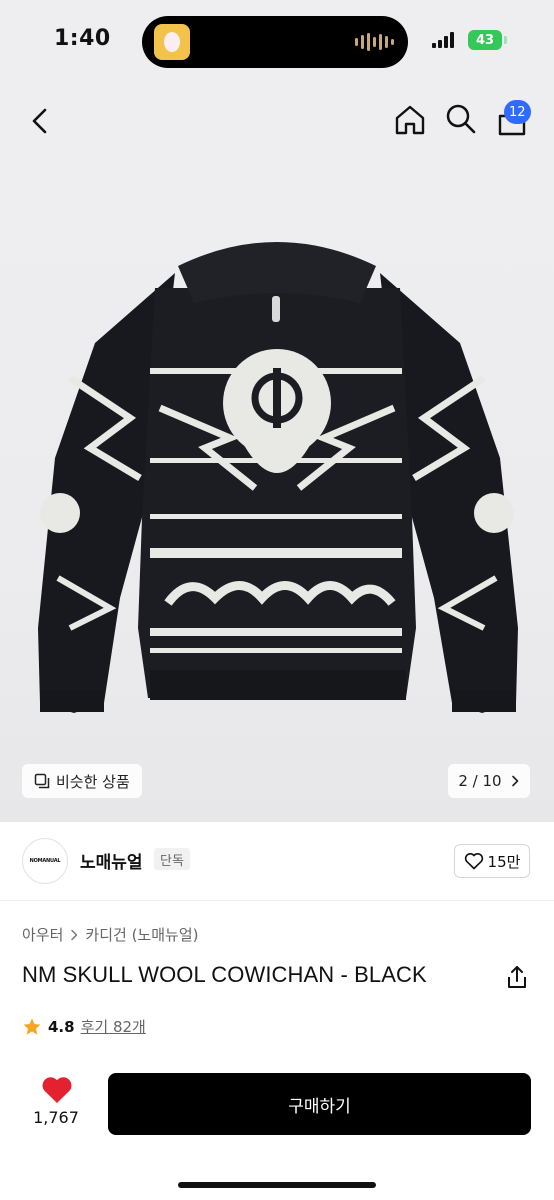 The image size is (554, 1200). I want to click on brand-name: 노매뉴얼, so click(111, 860).